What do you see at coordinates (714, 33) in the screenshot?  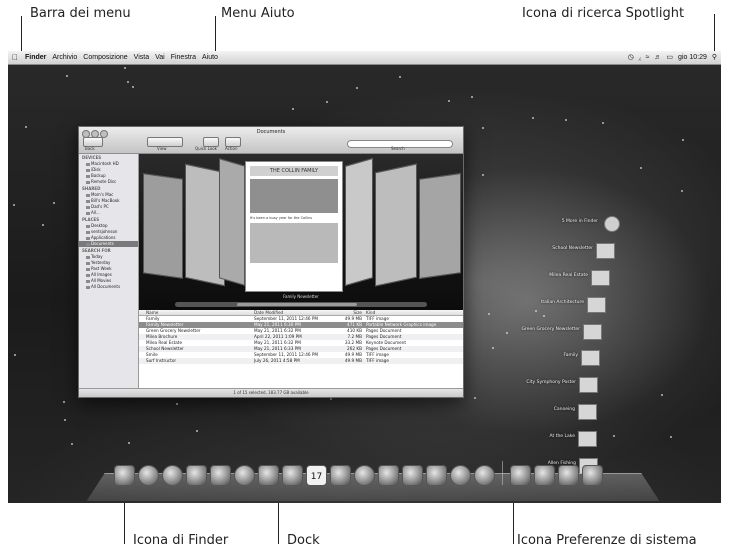 I see `leader-spotlight` at bounding box center [714, 33].